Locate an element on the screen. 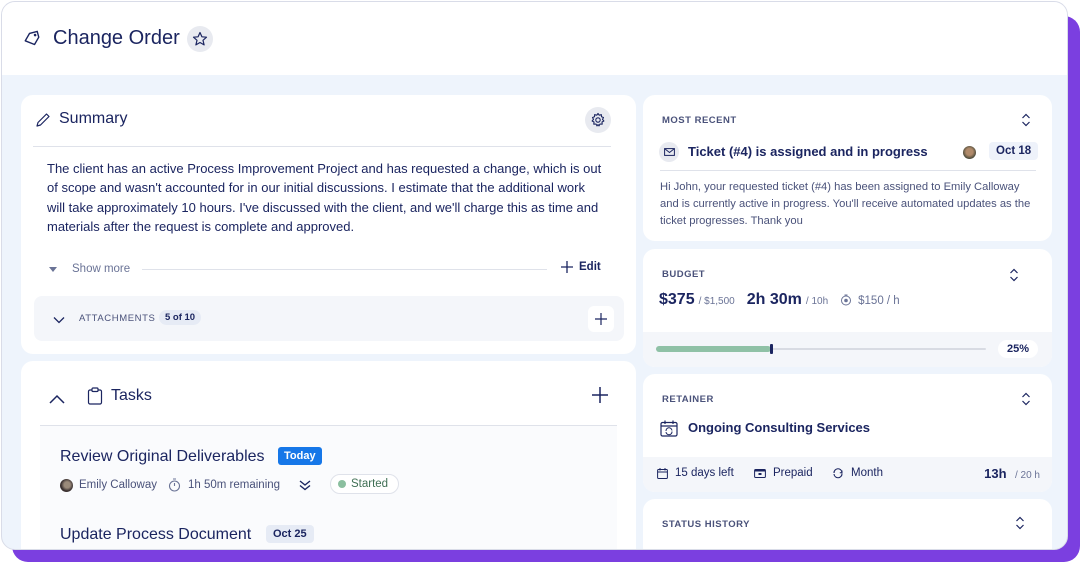  budget-progress-row: 25% is located at coordinates (847, 349).